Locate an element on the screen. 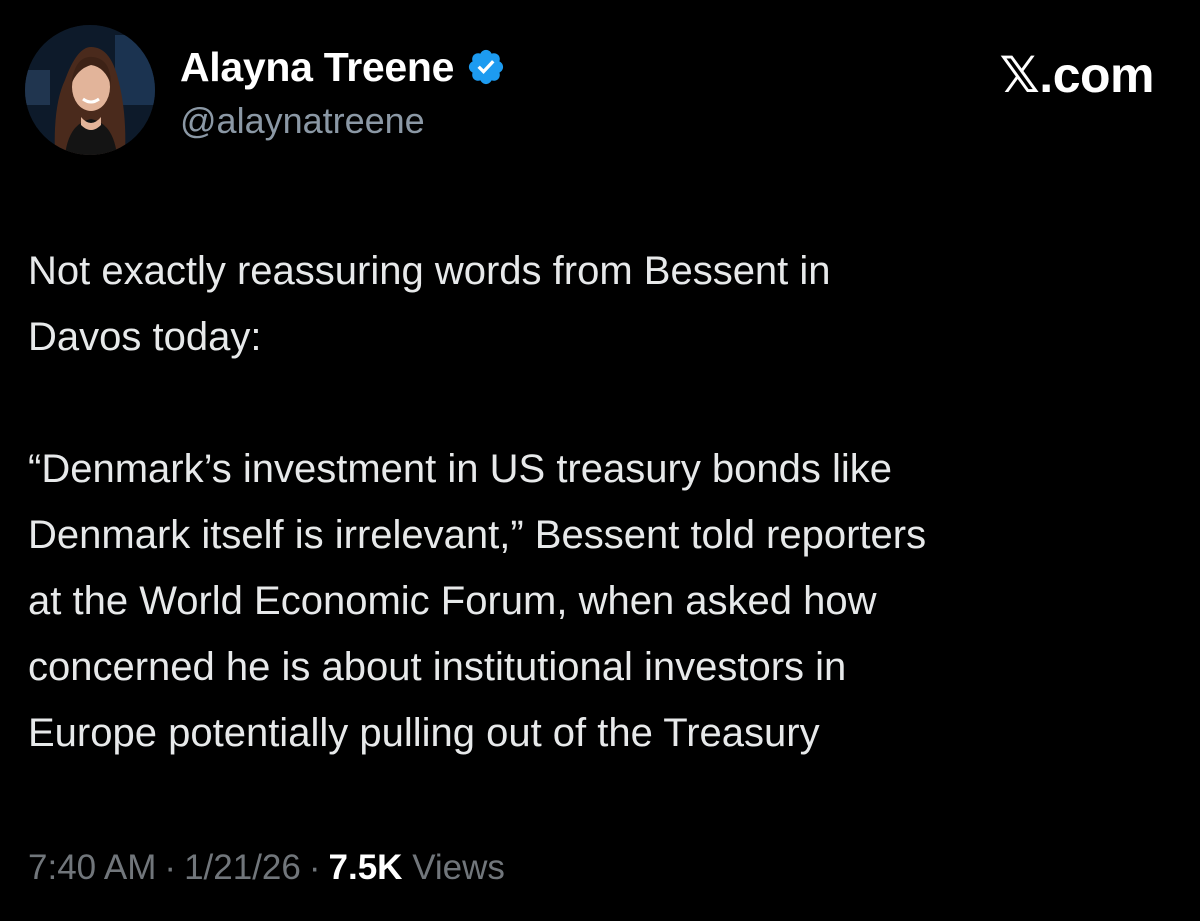 This screenshot has width=1200, height=921. author-handle: @alaynatreene is located at coordinates (302, 121).